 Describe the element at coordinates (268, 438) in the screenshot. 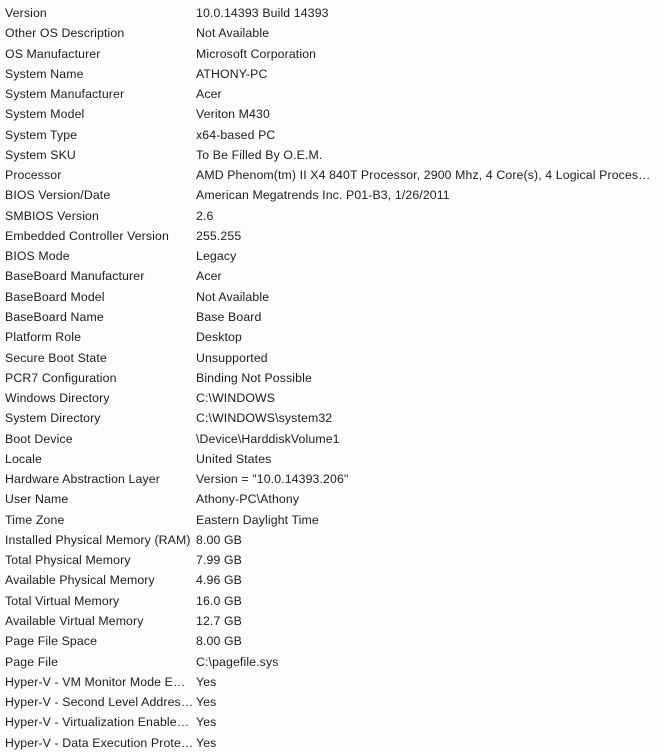

I see `row-item-value: \Device\HarddiskVolume1` at that location.